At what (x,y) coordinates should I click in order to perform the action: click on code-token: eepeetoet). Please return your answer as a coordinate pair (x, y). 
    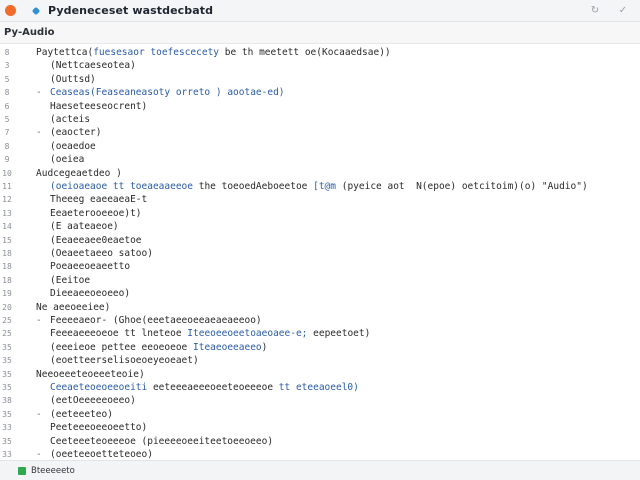
    Looking at the image, I should click on (339, 334).